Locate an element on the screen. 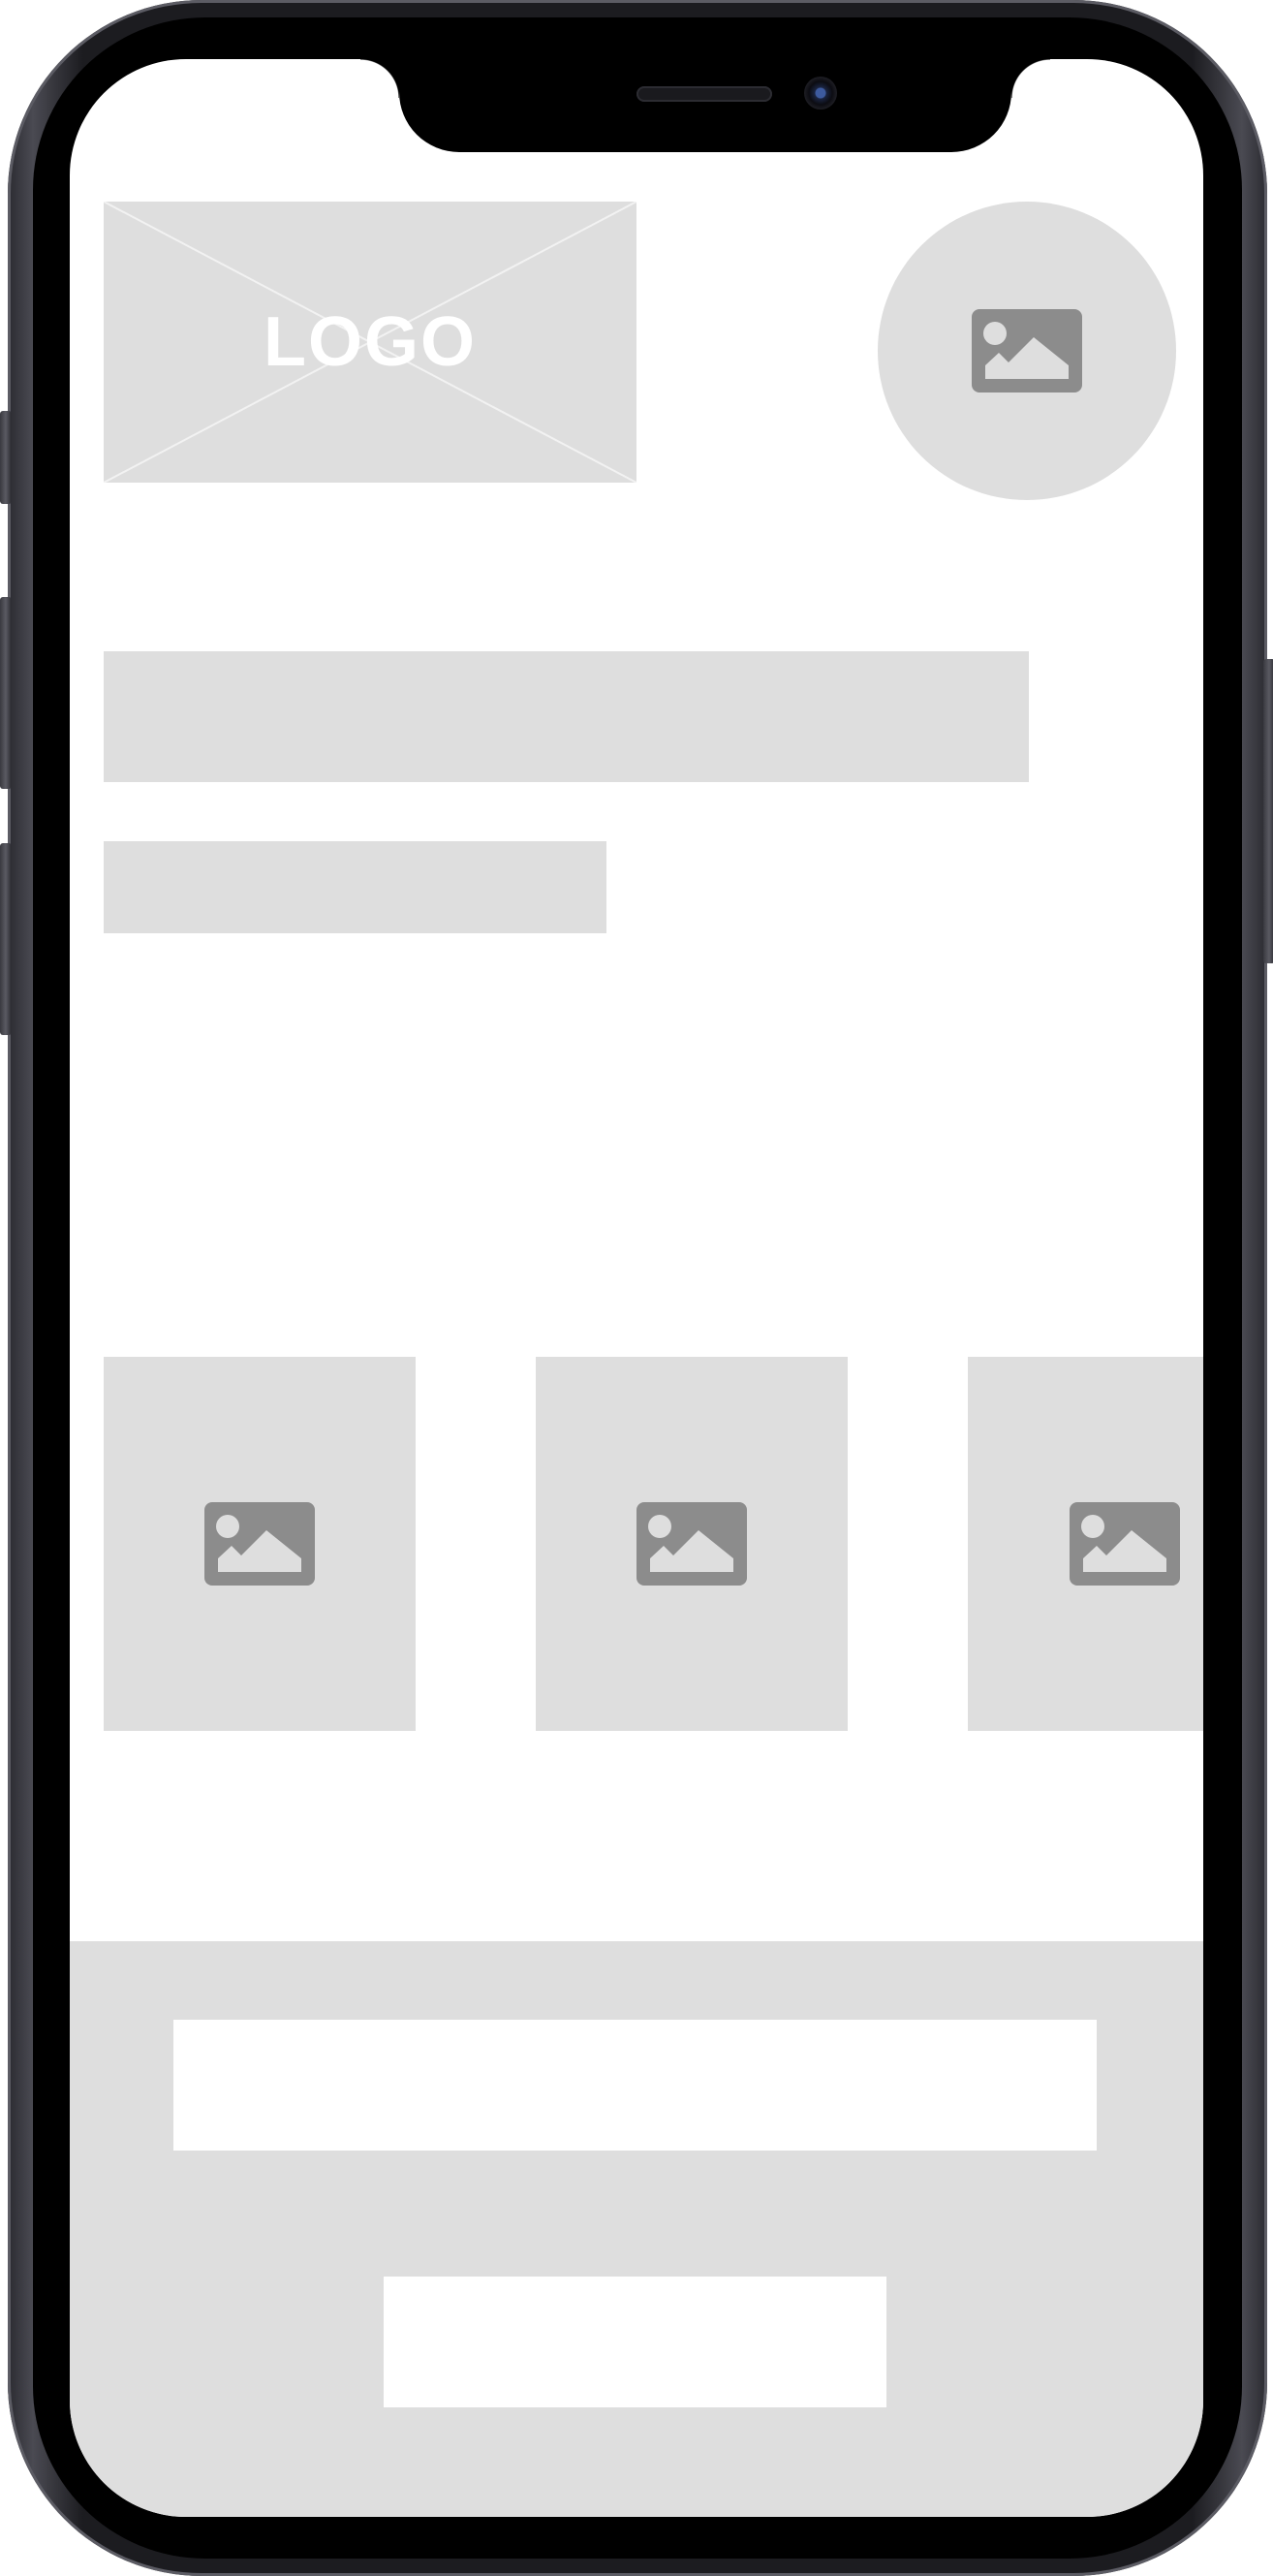 This screenshot has height=2576, width=1273. earpiece-speaker is located at coordinates (704, 94).